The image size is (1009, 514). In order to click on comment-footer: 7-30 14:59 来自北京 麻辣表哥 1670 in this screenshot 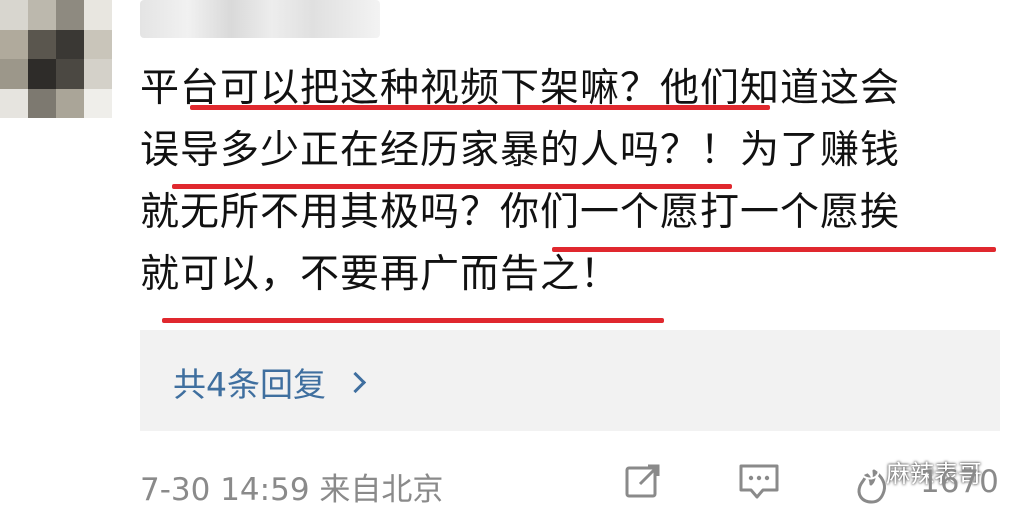, I will do `click(572, 483)`.